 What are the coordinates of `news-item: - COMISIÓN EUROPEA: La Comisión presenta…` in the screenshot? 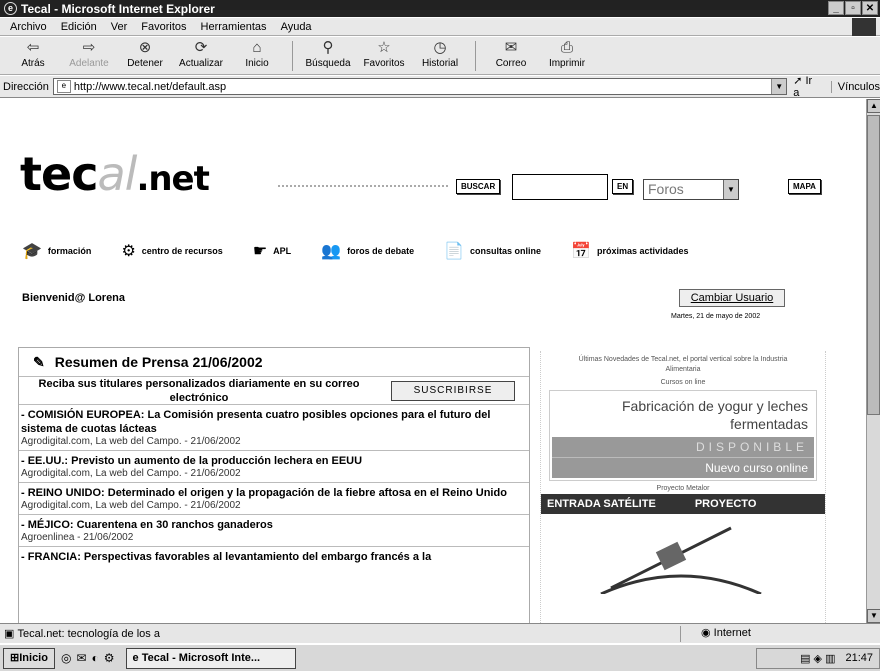 It's located at (274, 427).